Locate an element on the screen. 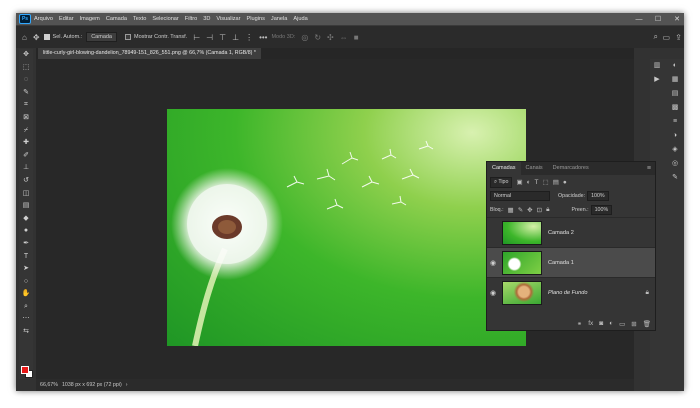 The height and width of the screenshot is (408, 700). fill-input: 100% is located at coordinates (601, 210).